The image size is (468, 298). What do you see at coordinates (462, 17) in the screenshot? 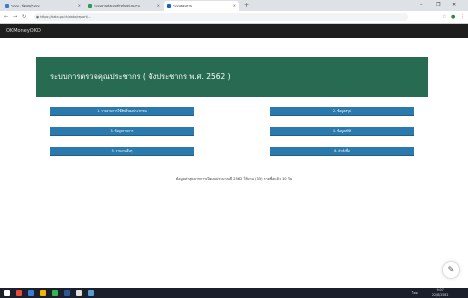
I see `menu-dots-icon: ⋮` at bounding box center [462, 17].